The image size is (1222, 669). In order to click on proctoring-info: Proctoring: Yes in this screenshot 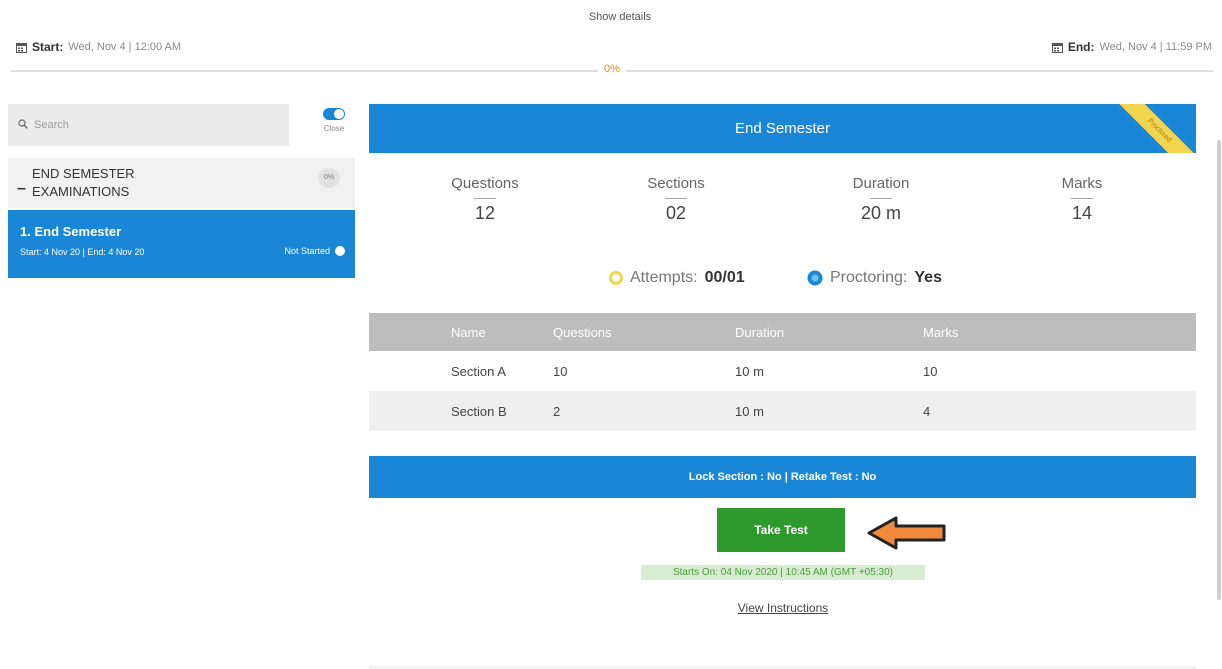, I will do `click(874, 278)`.